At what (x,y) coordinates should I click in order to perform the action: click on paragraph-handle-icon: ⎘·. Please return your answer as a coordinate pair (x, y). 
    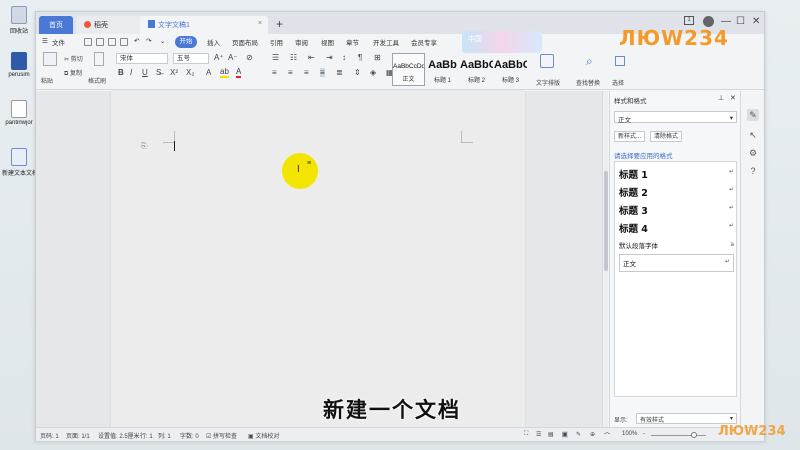
    Looking at the image, I should click on (145, 147).